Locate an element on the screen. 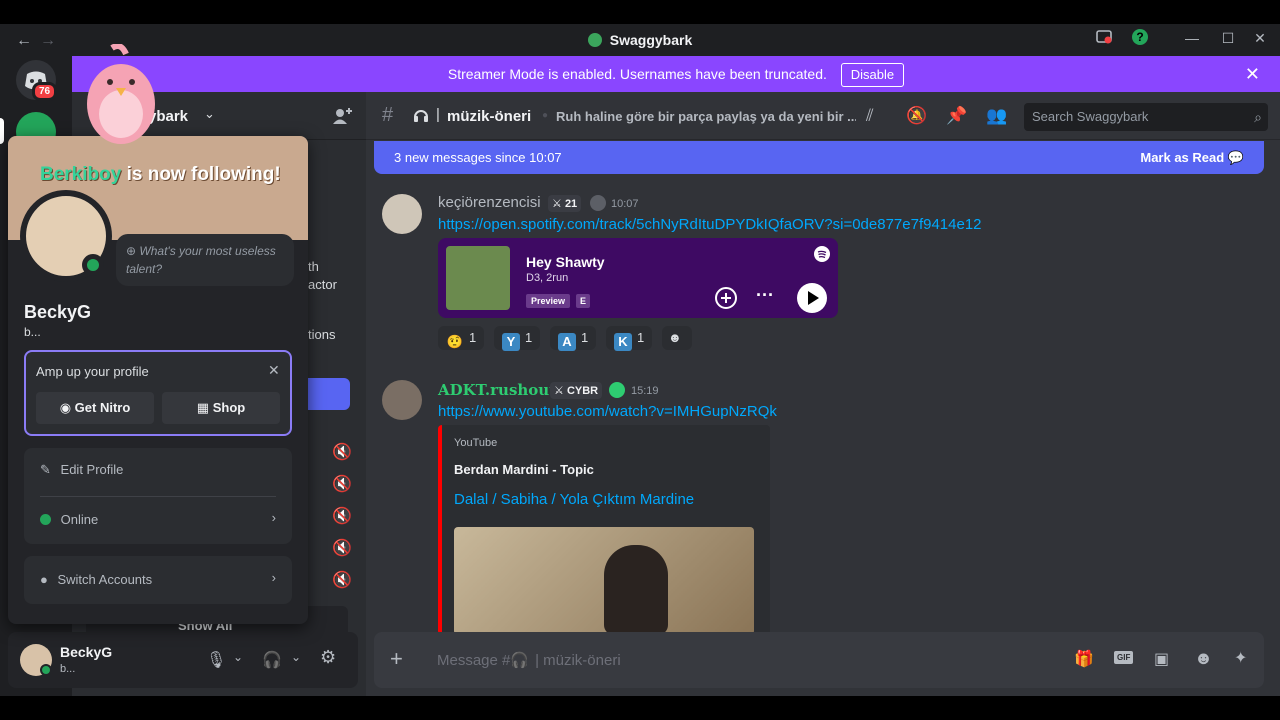  reaction: 🤨 1 is located at coordinates (461, 338).